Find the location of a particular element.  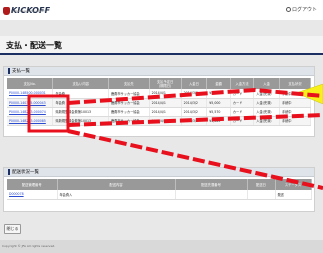

payment-number-link: P0000-140305-000043 is located at coordinates (30, 103).